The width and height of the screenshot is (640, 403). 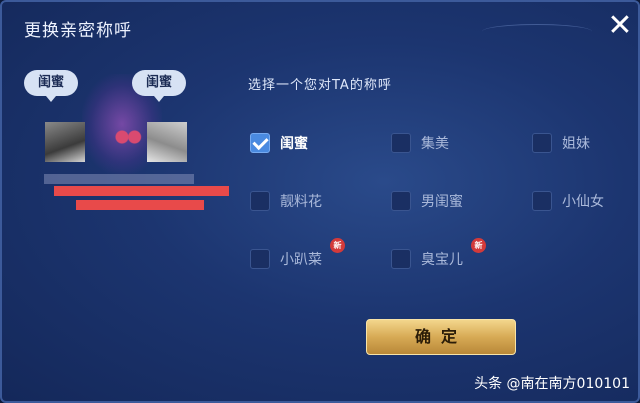 I want to click on left-nickname-bubble: 闺蜜, so click(x=51, y=86).